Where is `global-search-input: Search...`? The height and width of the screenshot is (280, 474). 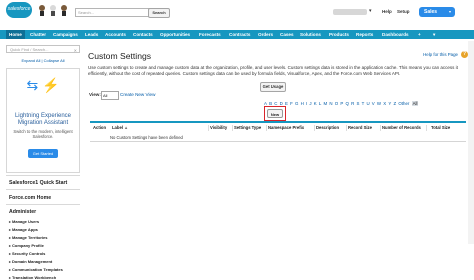
global-search-input: Search... is located at coordinates (113, 12).